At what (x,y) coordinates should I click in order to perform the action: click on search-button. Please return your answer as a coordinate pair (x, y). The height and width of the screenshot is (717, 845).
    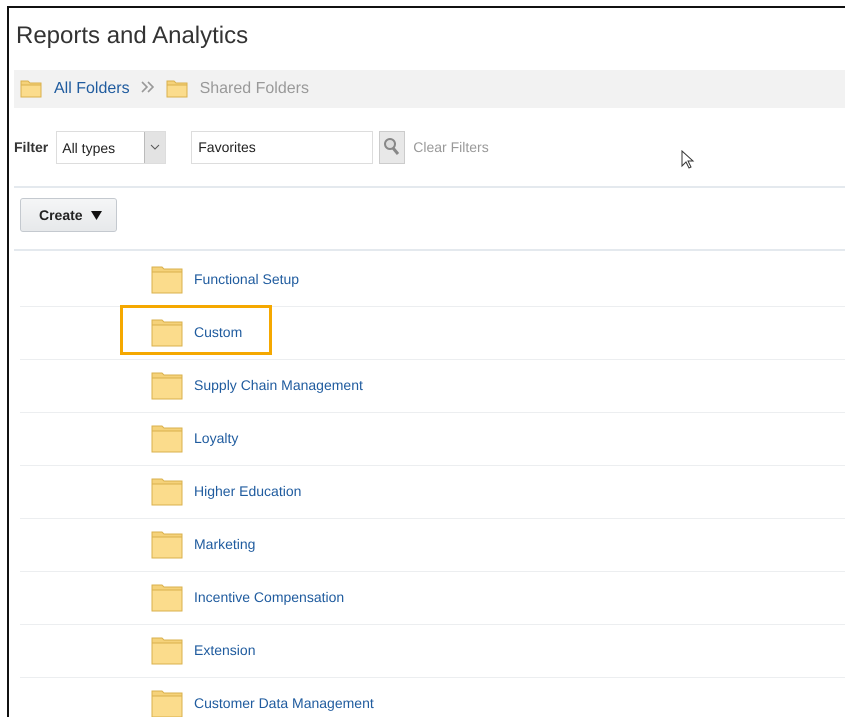
    Looking at the image, I should click on (392, 147).